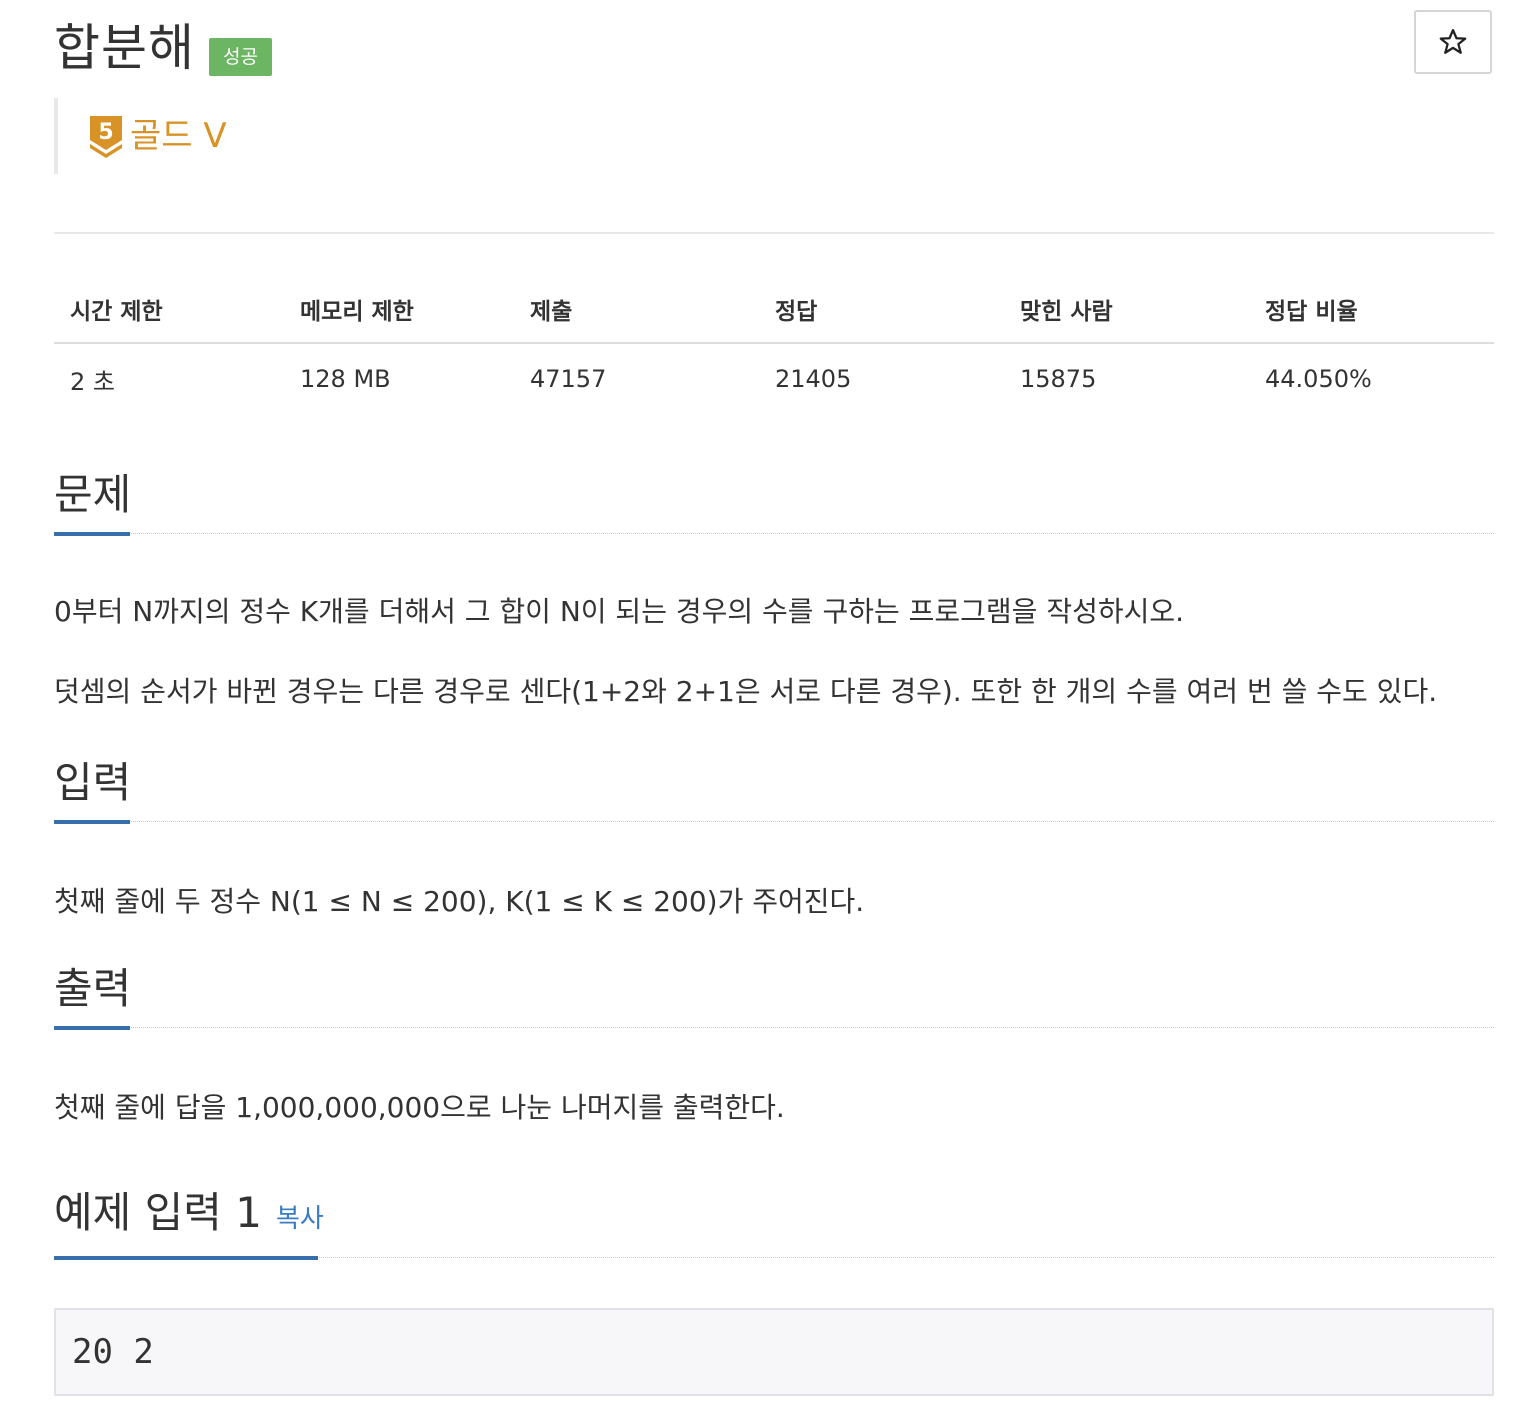  Describe the element at coordinates (813, 379) in the screenshot. I see `accepted-value: 21405` at that location.